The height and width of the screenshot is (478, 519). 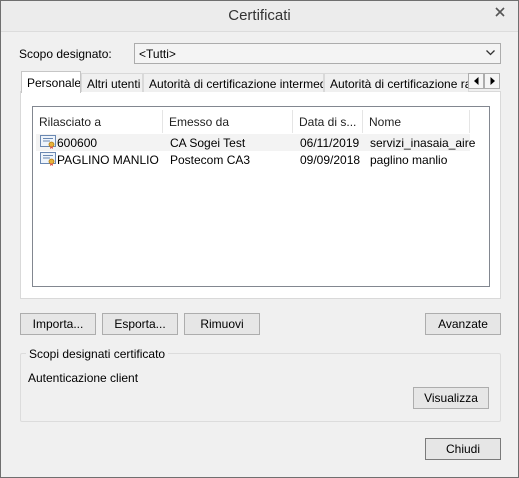 I want to click on tab-label: Autorità di certificazione intermedie, so click(x=236, y=84).